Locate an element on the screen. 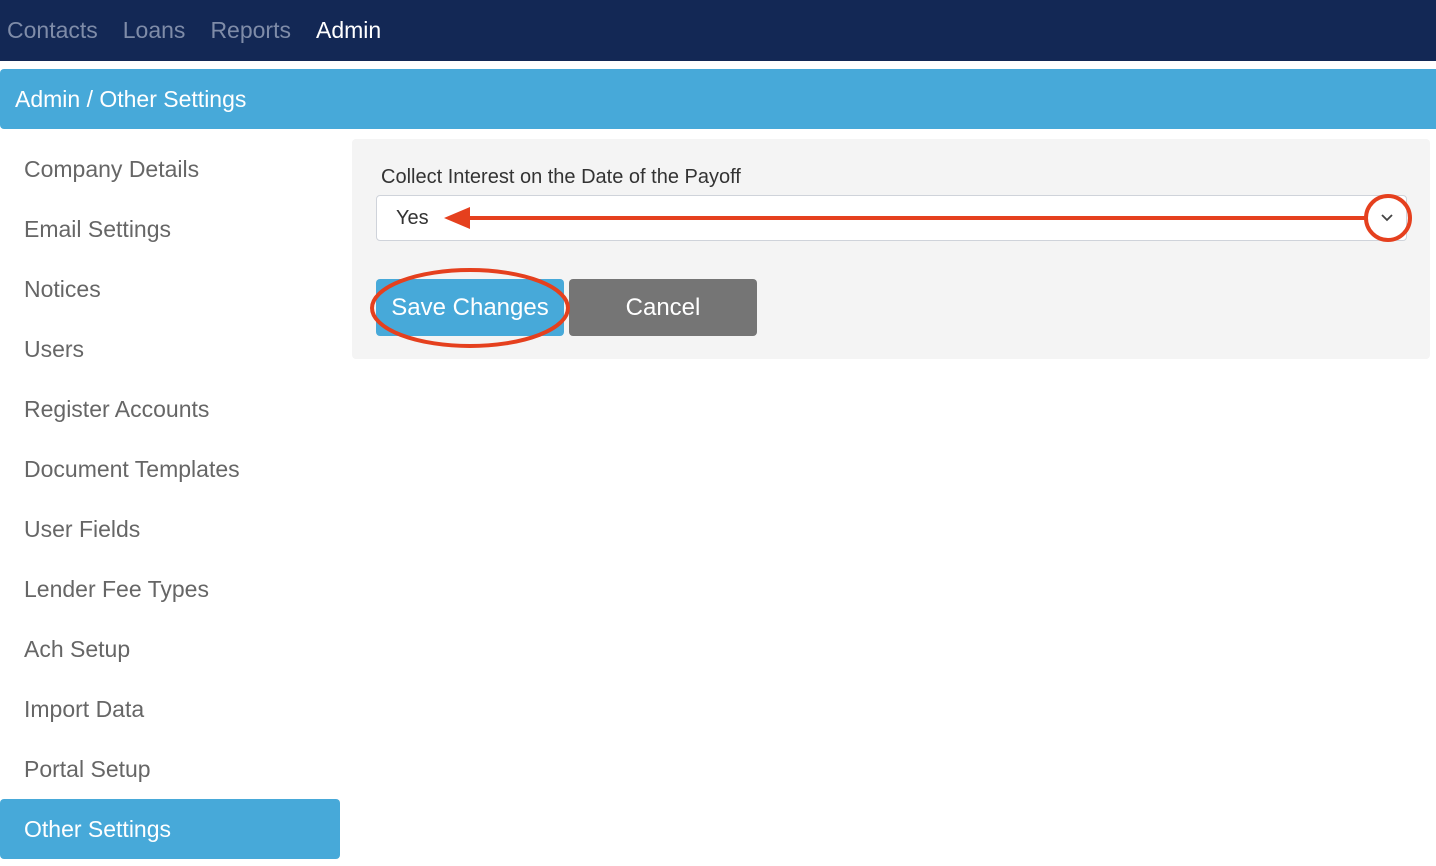 Image resolution: width=1436 pixels, height=866 pixels. sidebar-item-document-templates: Document Templates is located at coordinates (170, 469).